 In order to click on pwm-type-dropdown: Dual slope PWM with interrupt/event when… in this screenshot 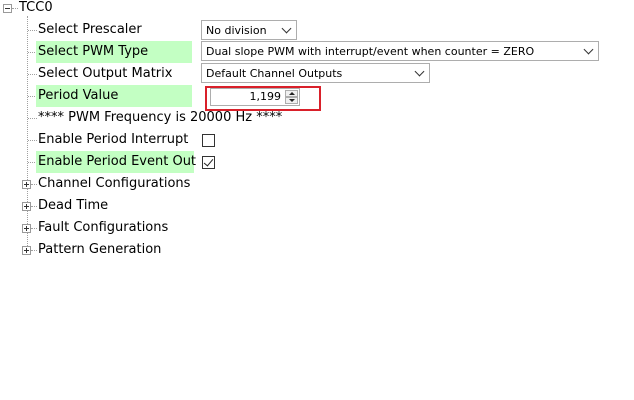, I will do `click(400, 51)`.